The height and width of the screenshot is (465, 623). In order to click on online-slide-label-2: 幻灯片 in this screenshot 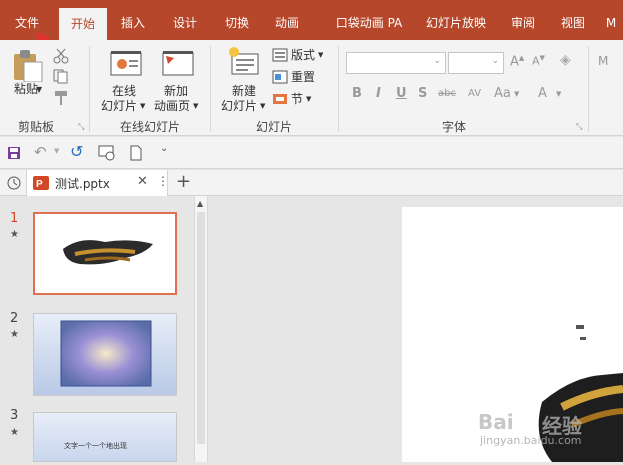, I will do `click(119, 106)`.